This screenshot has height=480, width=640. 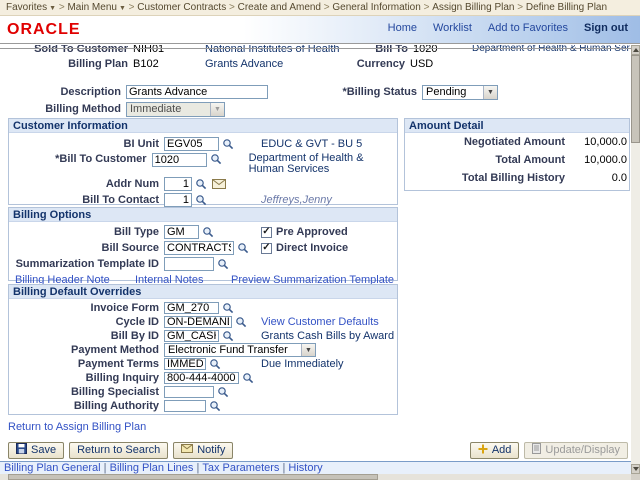 What do you see at coordinates (185, 406) in the screenshot?
I see `billing-authority-input` at bounding box center [185, 406].